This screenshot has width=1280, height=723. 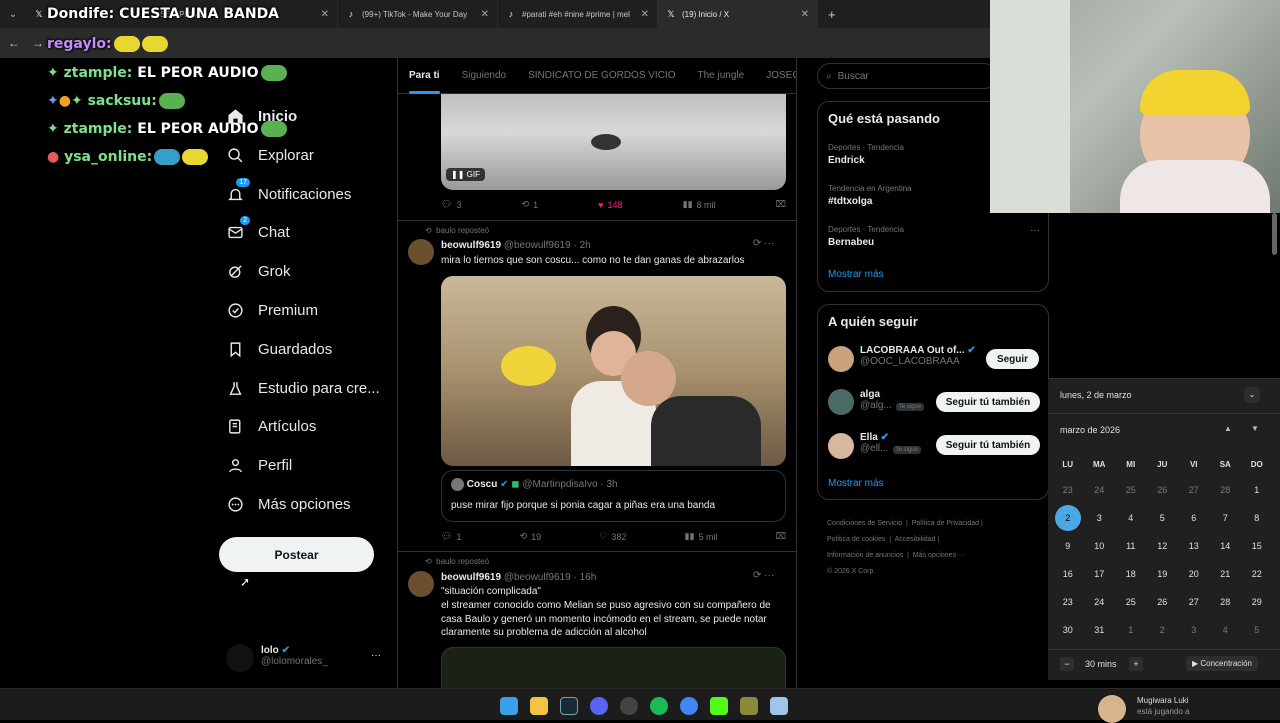 What do you see at coordinates (856, 483) in the screenshot?
I see `show-more-follow: Mostrar más` at bounding box center [856, 483].